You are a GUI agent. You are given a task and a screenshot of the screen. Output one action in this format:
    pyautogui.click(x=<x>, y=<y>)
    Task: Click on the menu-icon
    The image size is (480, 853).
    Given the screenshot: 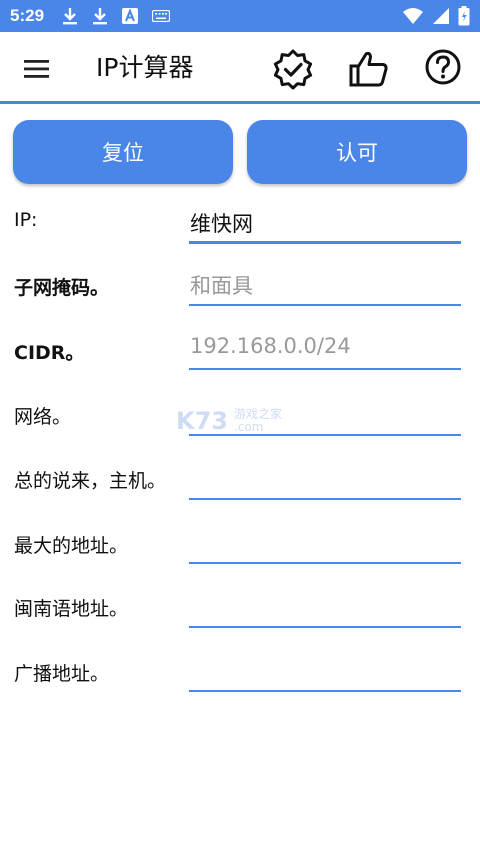 What is the action you would take?
    pyautogui.click(x=37, y=69)
    